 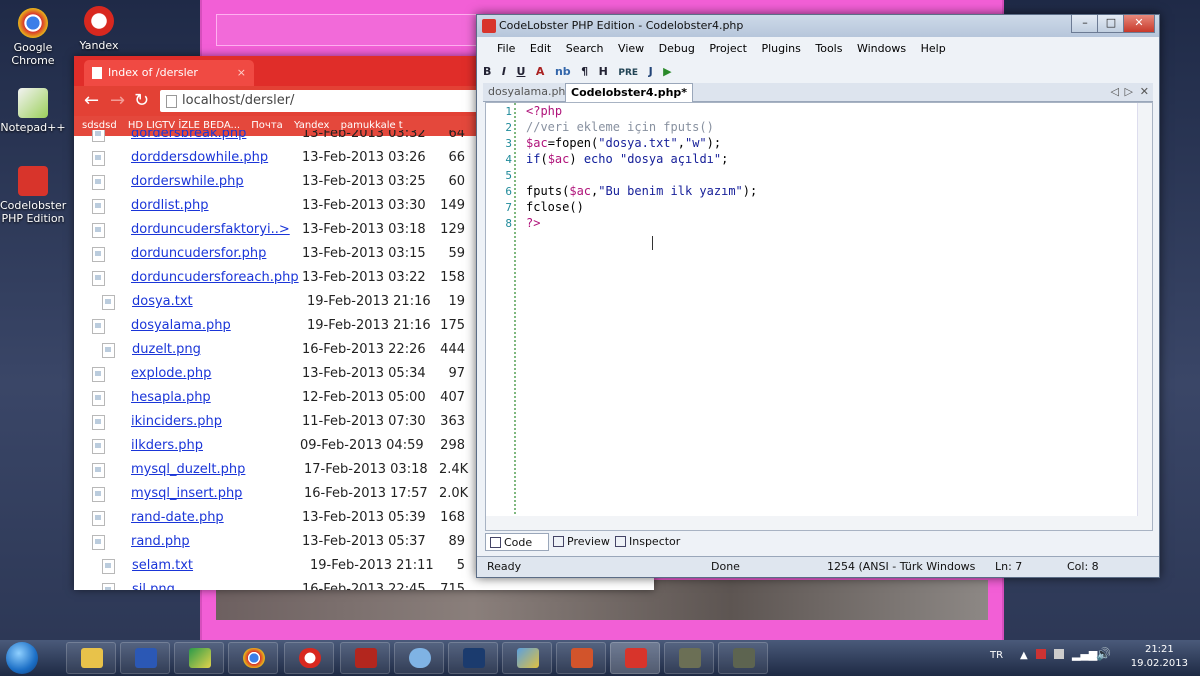 I want to click on desktop-icon-notepadpp: Notepad++, so click(x=33, y=111).